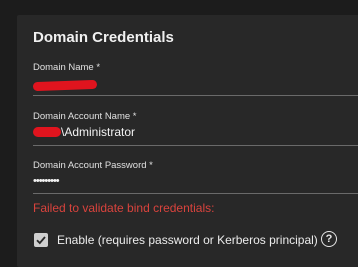 This screenshot has width=358, height=267. I want to click on account-name-label: Domain Account Name *, so click(85, 116).